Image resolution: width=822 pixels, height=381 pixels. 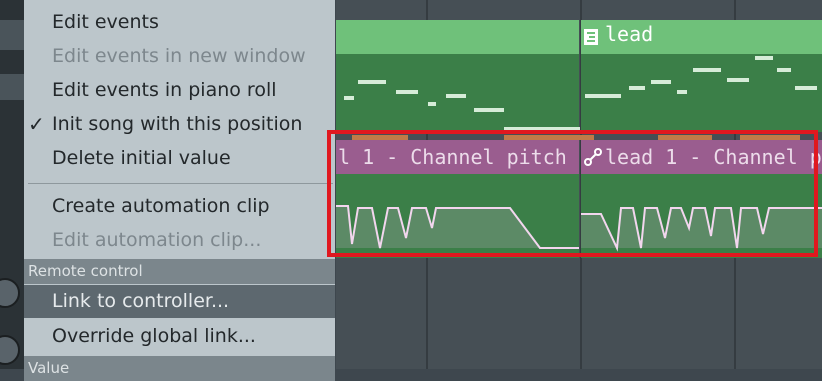 What do you see at coordinates (458, 76) in the screenshot?
I see `pattern-clip` at bounding box center [458, 76].